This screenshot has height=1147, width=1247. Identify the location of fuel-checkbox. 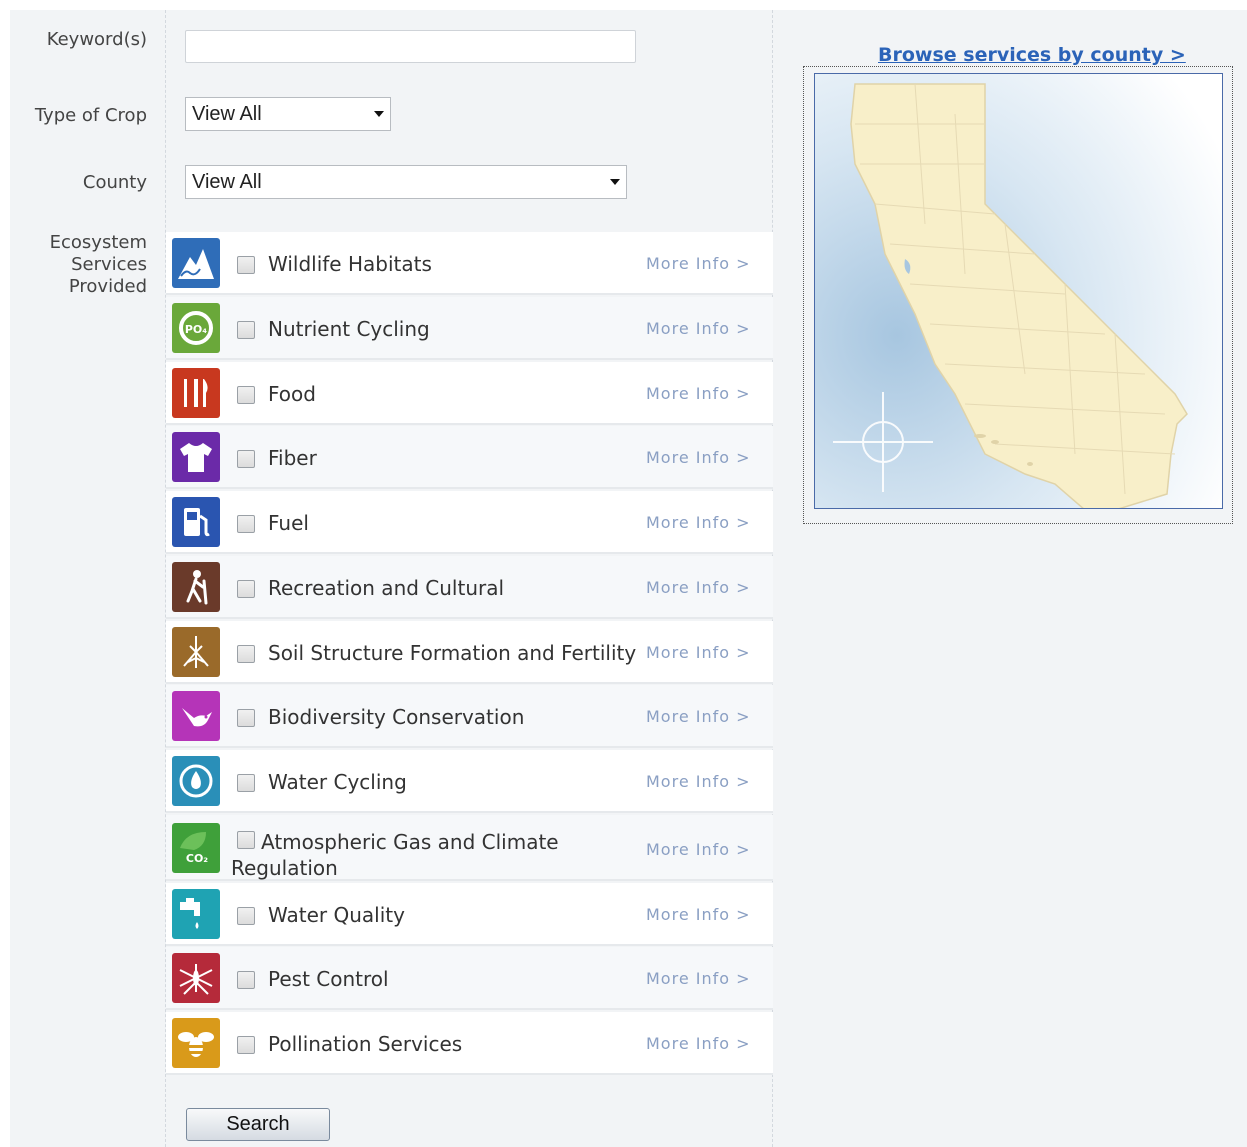
(246, 524).